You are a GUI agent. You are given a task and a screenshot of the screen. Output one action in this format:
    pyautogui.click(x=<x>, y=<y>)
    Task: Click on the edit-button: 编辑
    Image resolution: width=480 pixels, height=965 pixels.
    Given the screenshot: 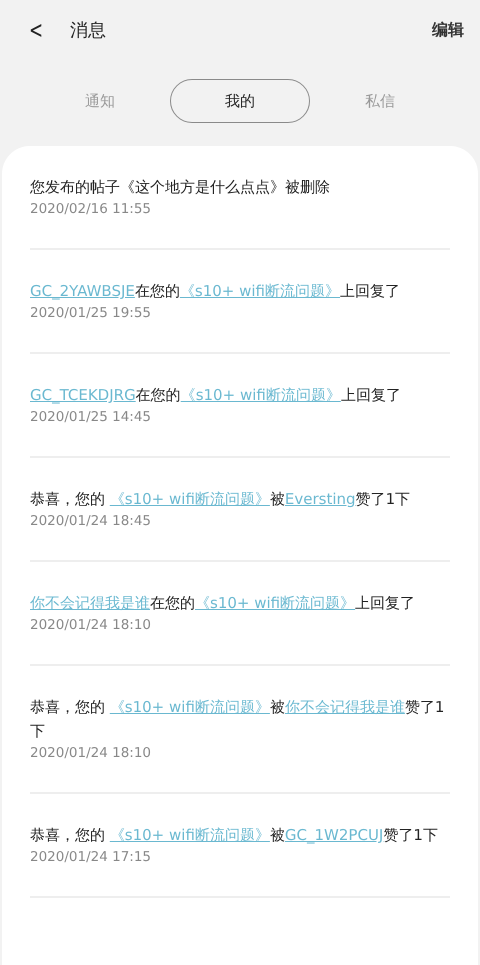 What is the action you would take?
    pyautogui.click(x=448, y=30)
    